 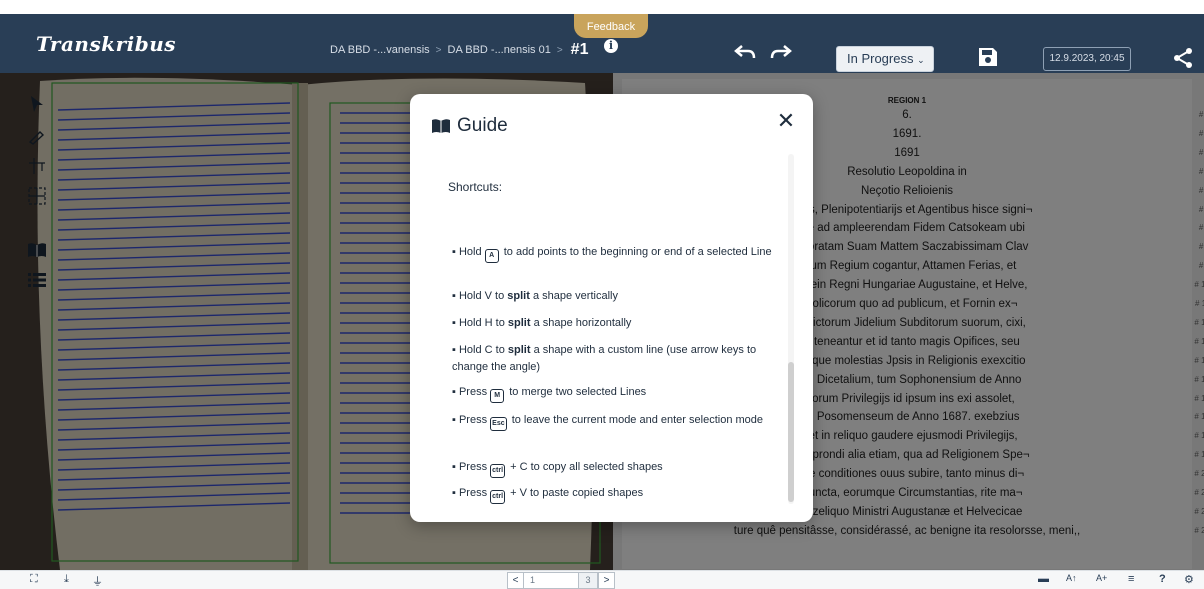 What do you see at coordinates (880, 58) in the screenshot?
I see `status-value: In Progress` at bounding box center [880, 58].